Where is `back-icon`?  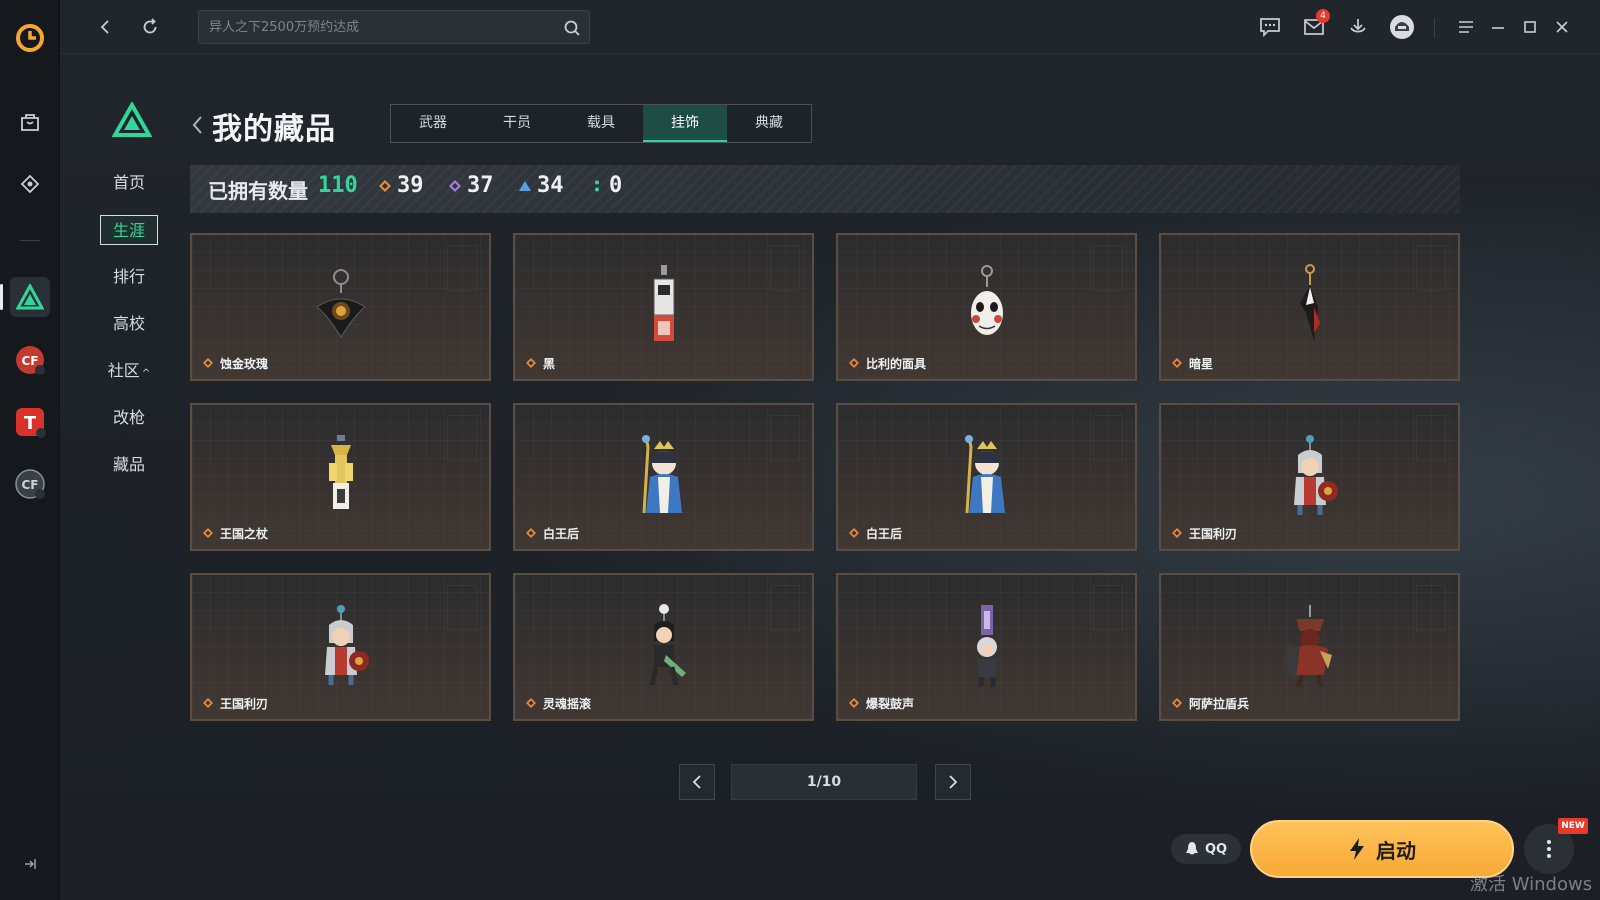 back-icon is located at coordinates (106, 27).